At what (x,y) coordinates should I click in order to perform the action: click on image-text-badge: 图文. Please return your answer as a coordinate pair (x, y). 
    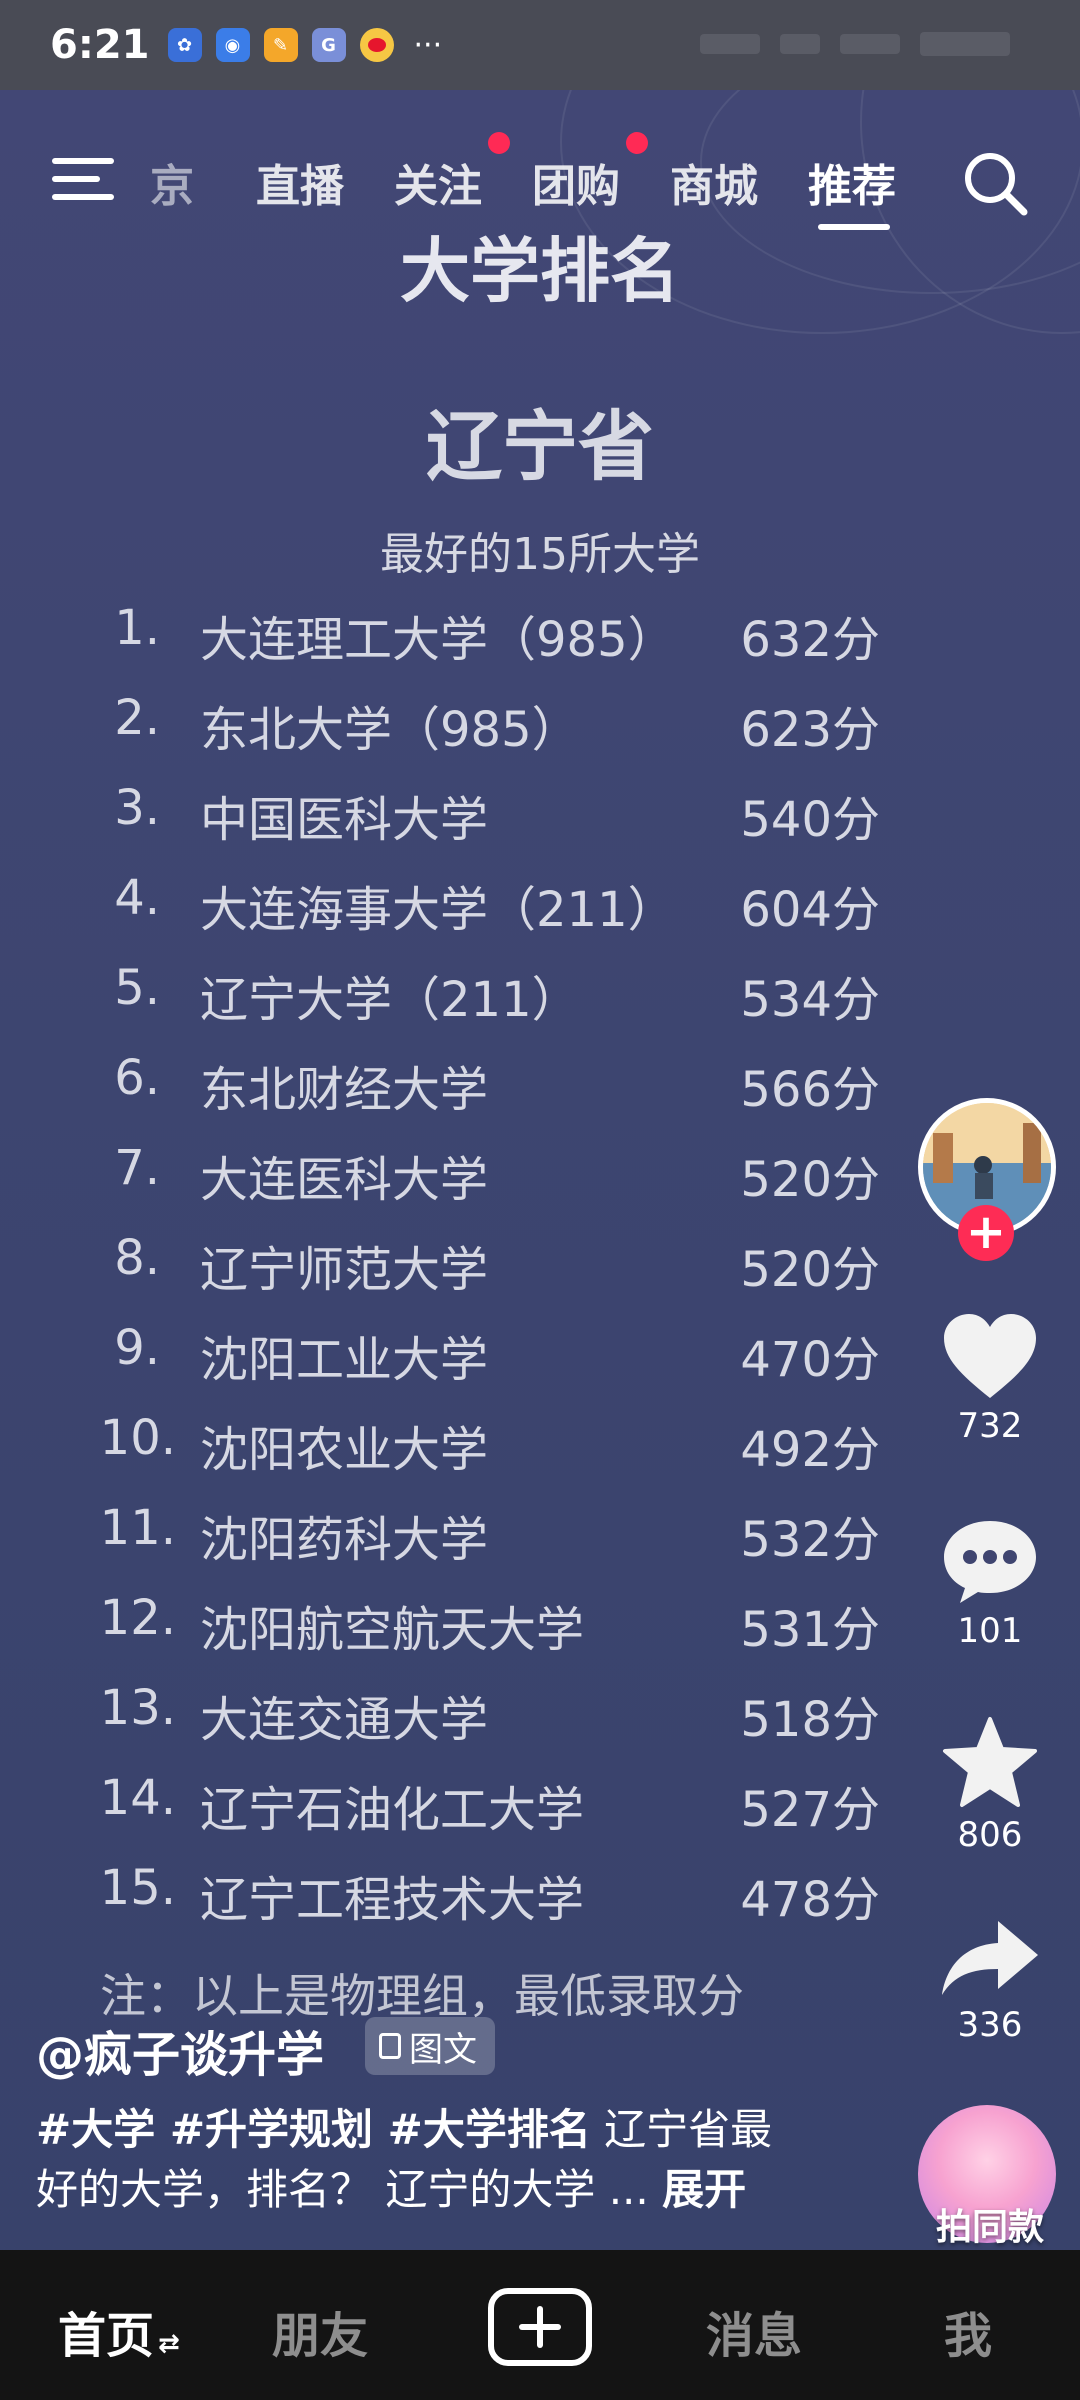
    Looking at the image, I should click on (430, 2046).